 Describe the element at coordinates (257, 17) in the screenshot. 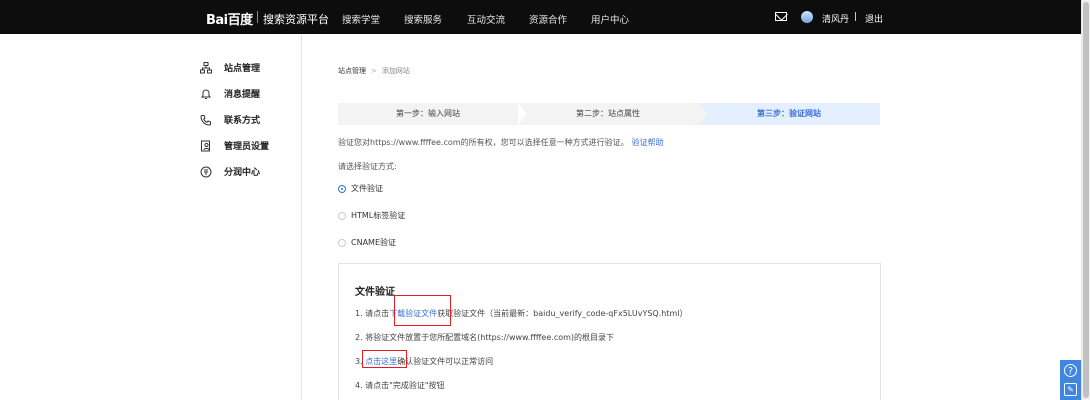

I see `logo-divider` at that location.